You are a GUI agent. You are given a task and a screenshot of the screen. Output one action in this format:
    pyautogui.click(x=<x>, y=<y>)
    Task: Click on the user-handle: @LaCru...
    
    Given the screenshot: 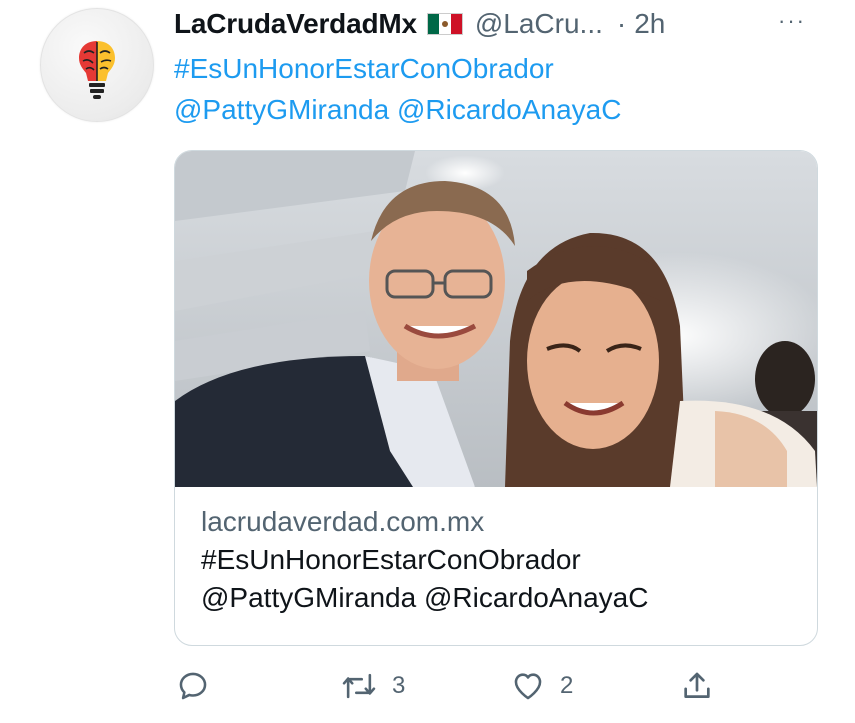 What is the action you would take?
    pyautogui.click(x=539, y=24)
    